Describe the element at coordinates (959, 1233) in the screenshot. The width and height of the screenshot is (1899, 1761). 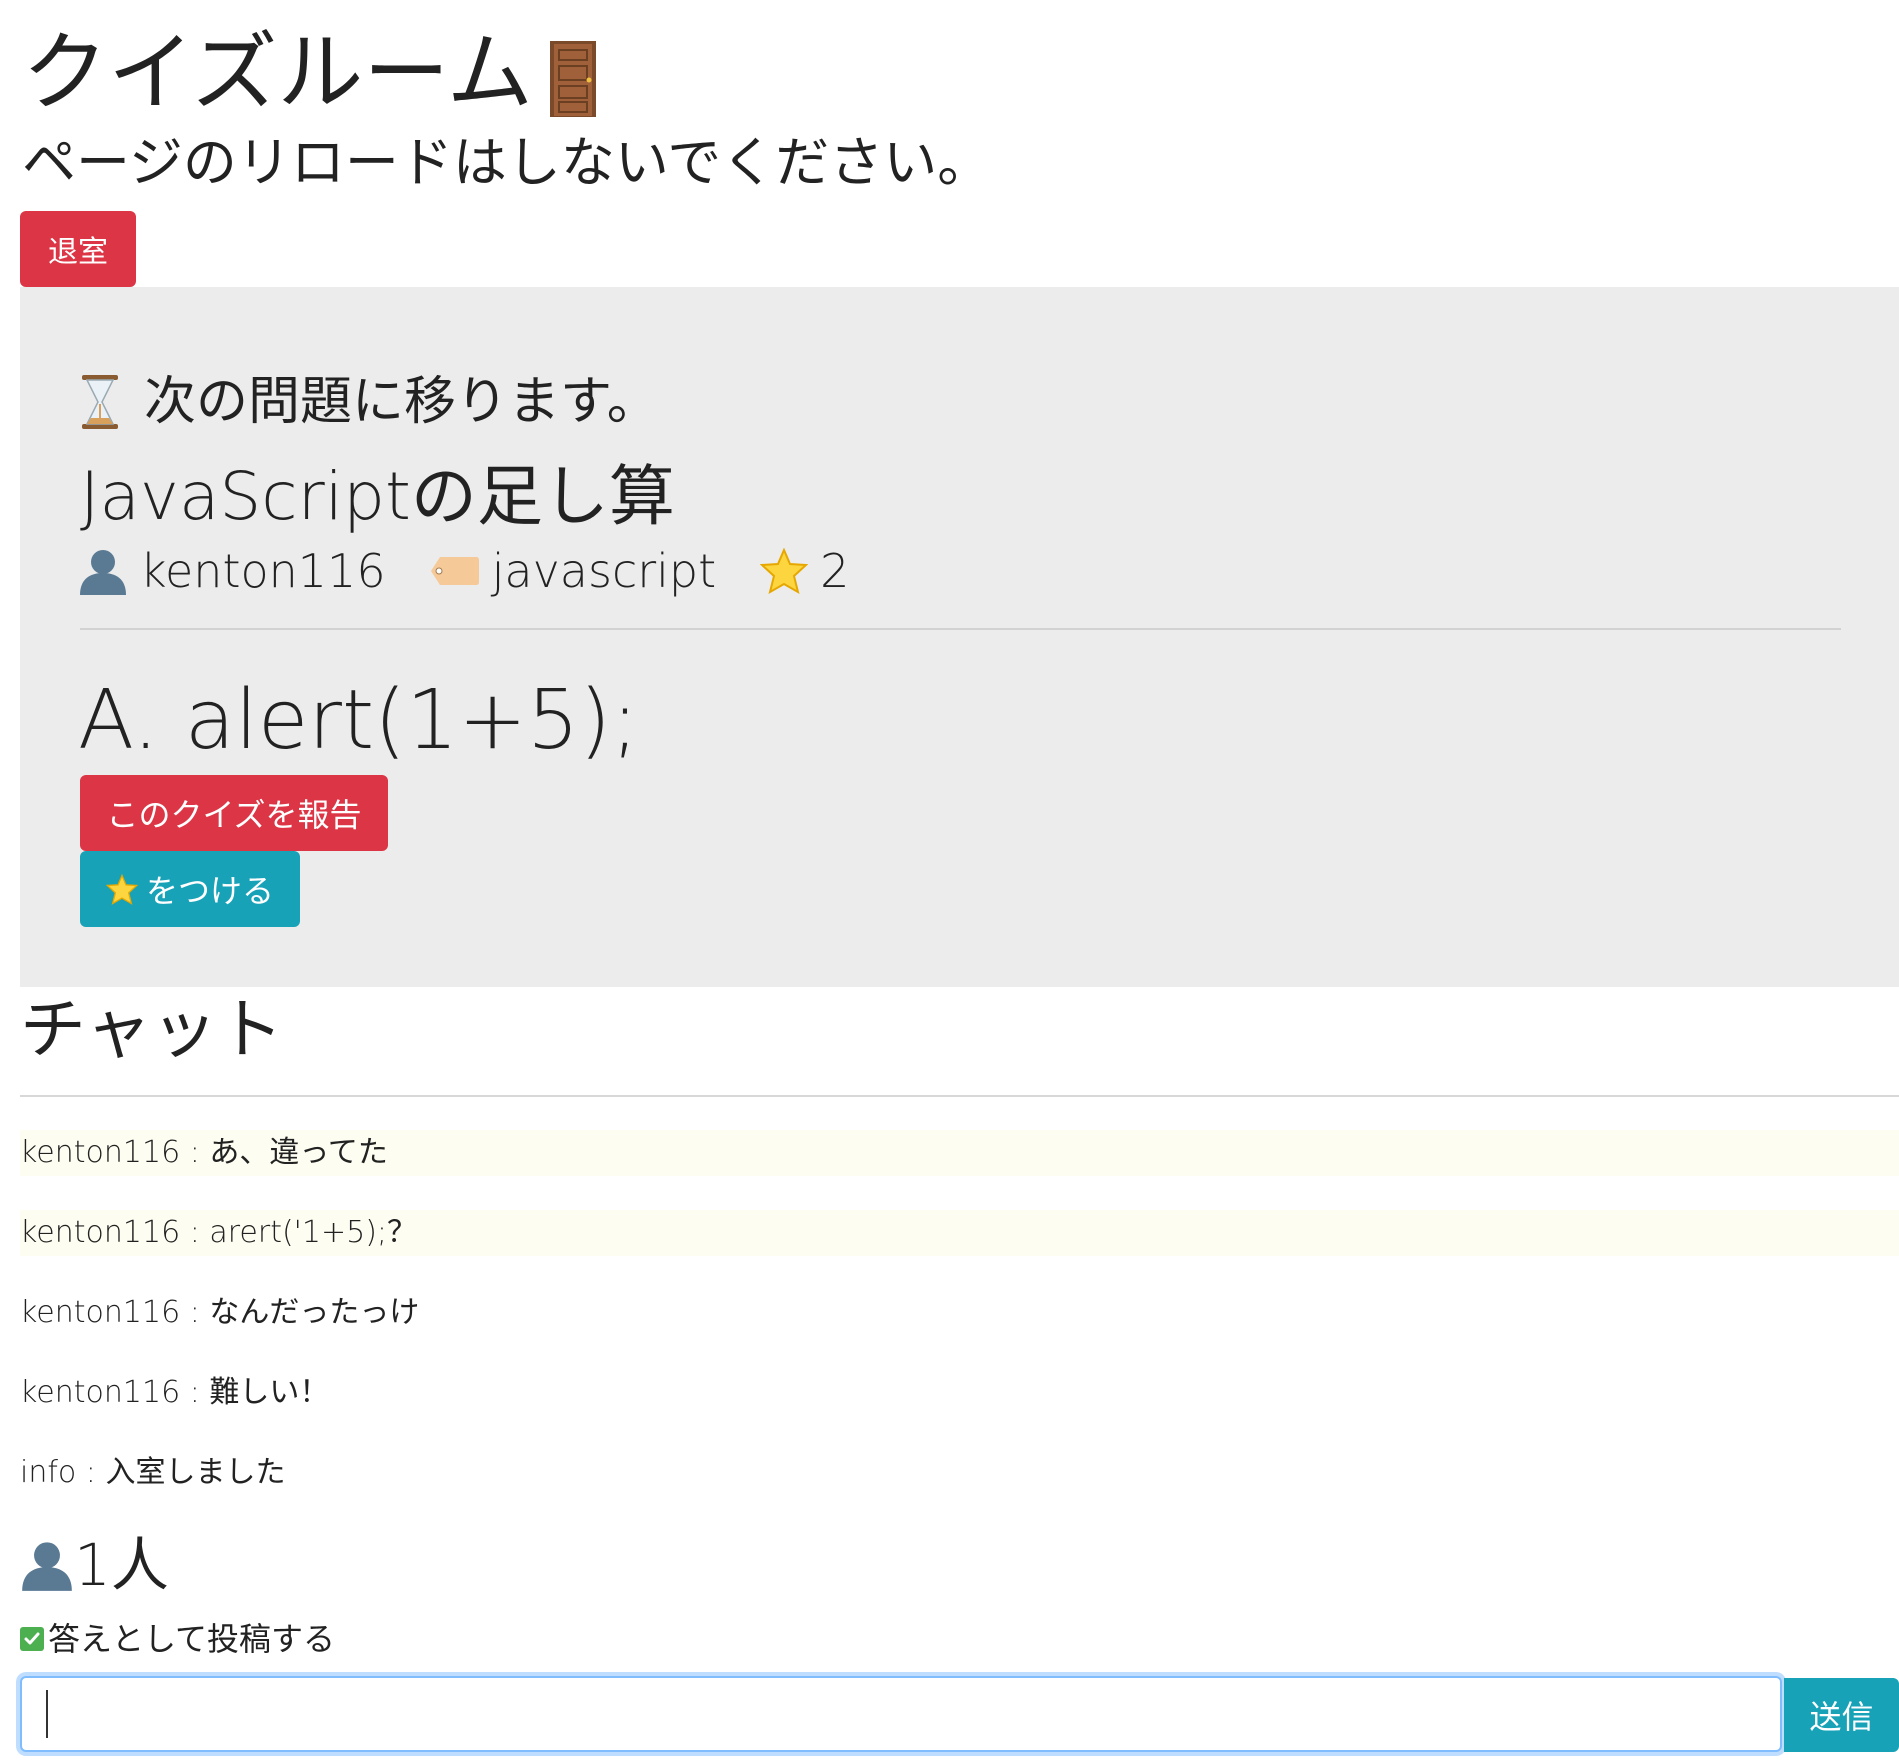
I see `chat-message: kenton116 : arert('1+5);？` at that location.